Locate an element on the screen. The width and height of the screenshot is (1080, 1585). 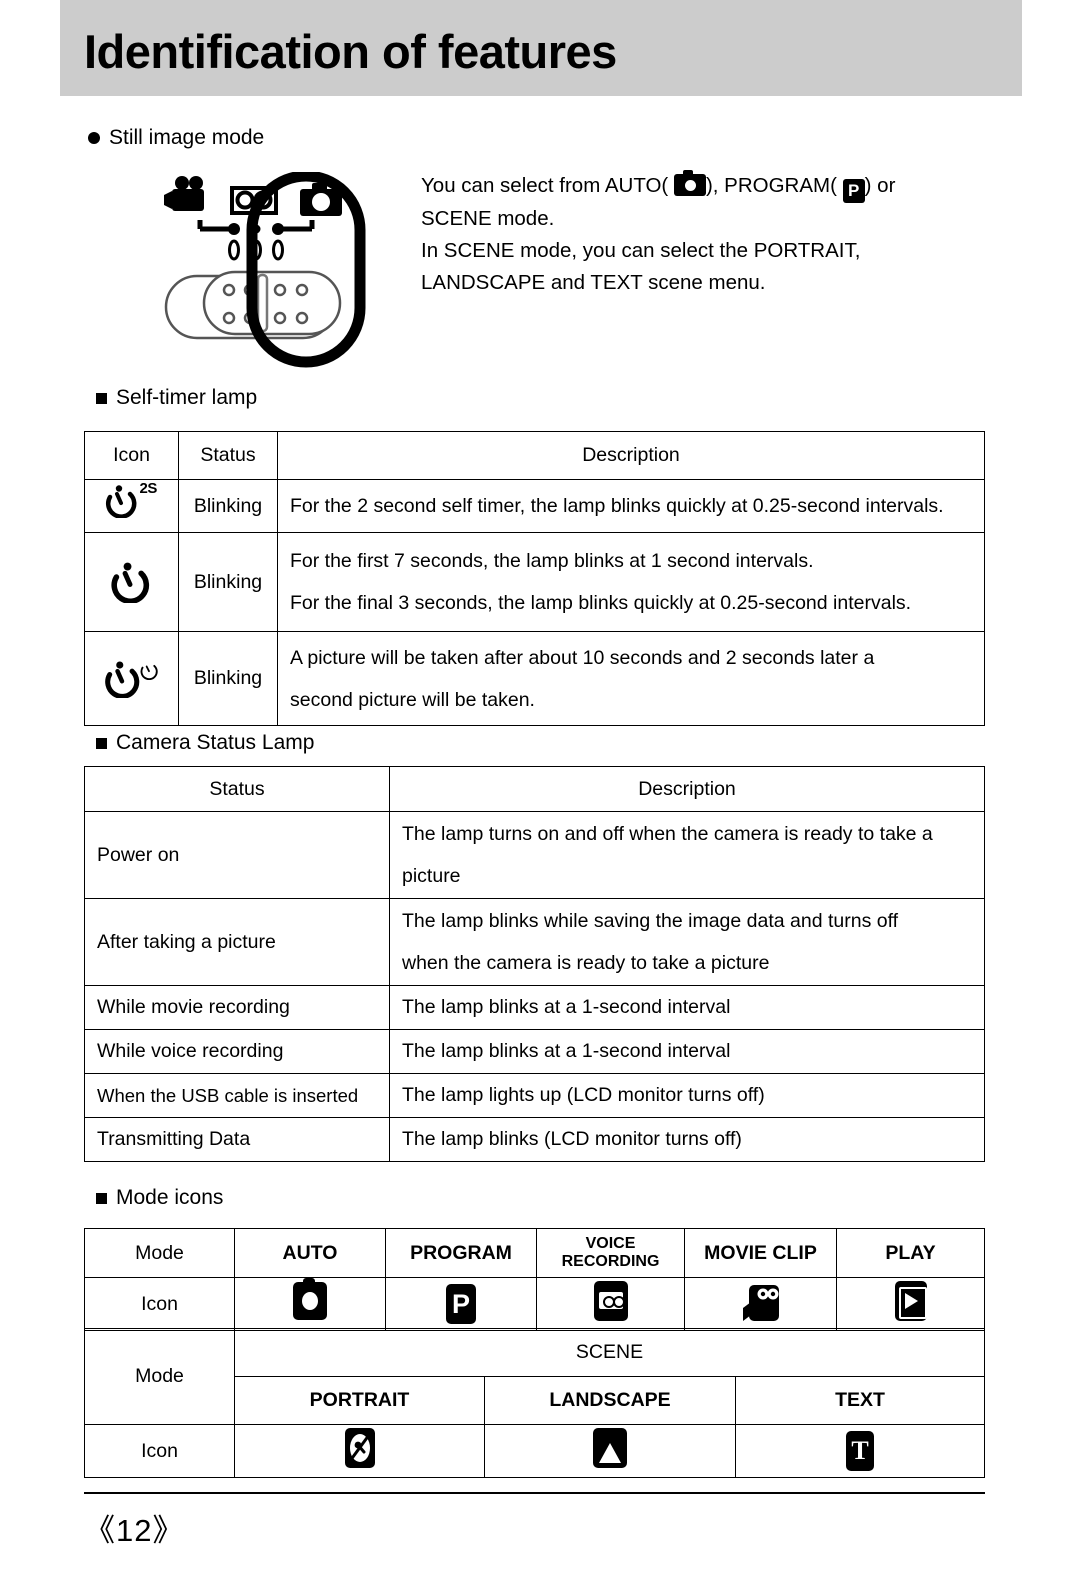
auto-mode-icon-cell is located at coordinates (310, 1304).